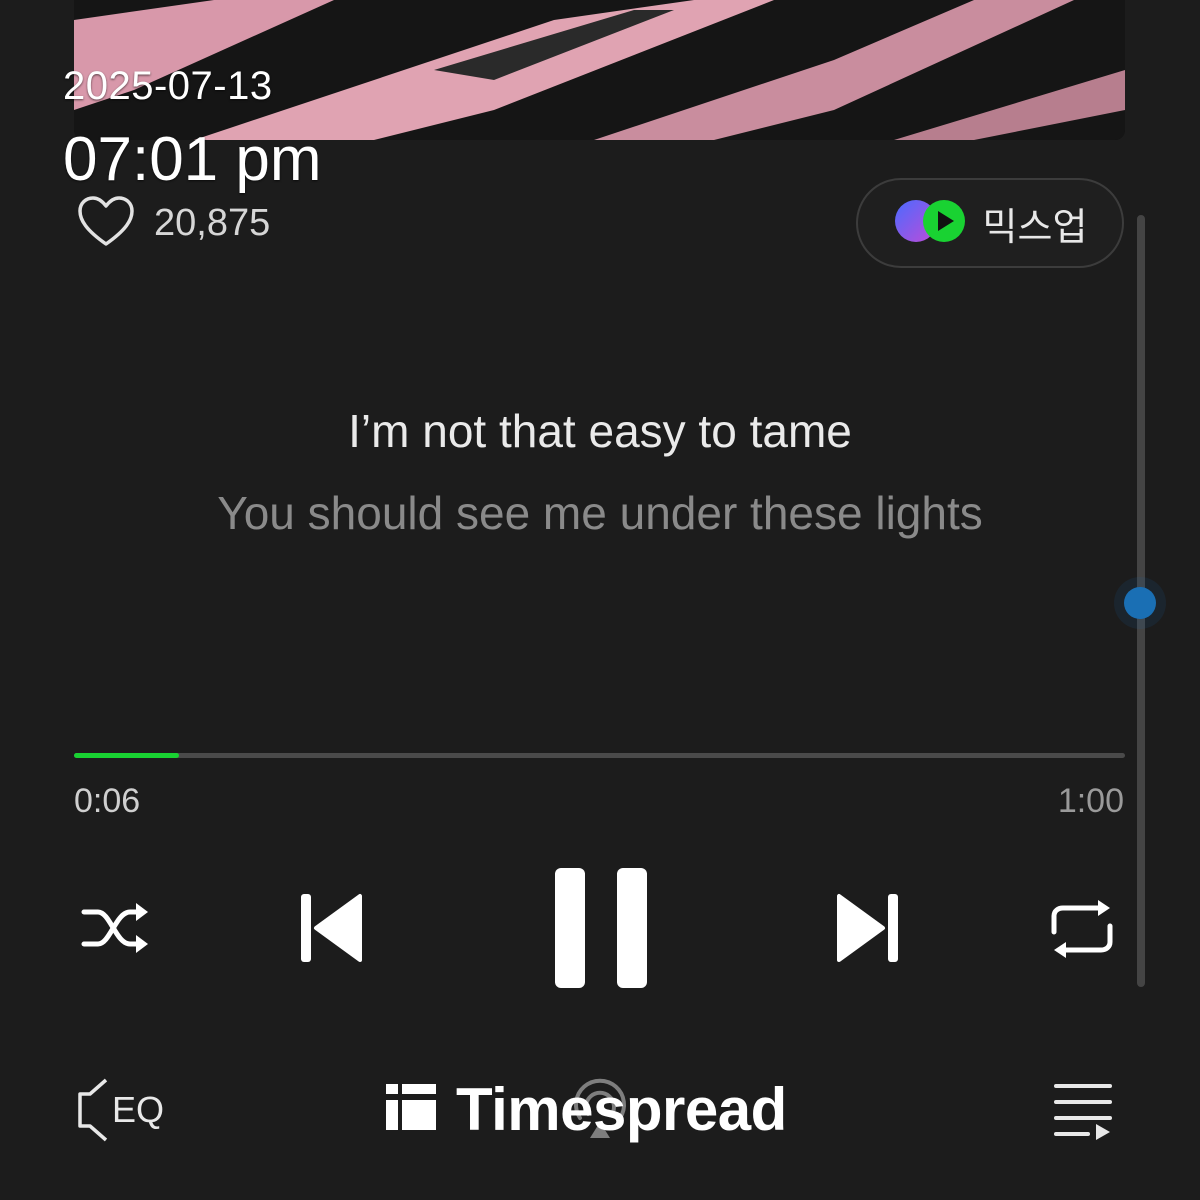  What do you see at coordinates (93, 1110) in the screenshot?
I see `eq-icon` at bounding box center [93, 1110].